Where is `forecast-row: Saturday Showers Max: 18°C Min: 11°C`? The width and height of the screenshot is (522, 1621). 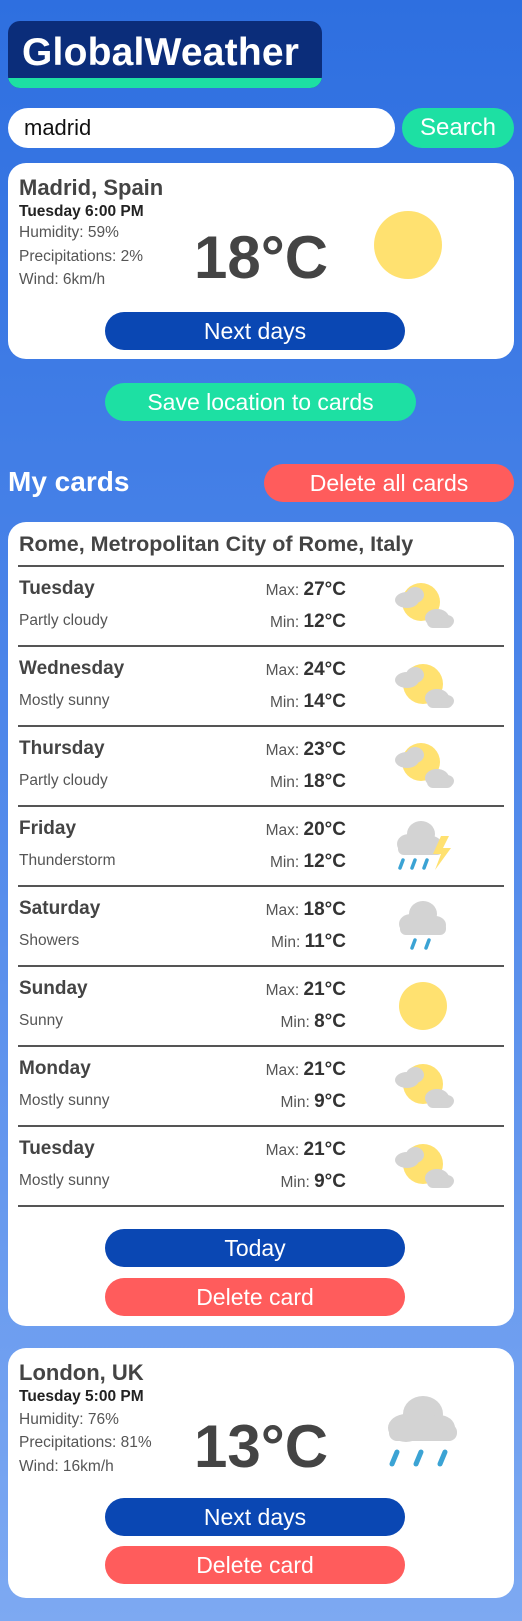 forecast-row: Saturday Showers Max: 18°C Min: 11°C is located at coordinates (261, 926).